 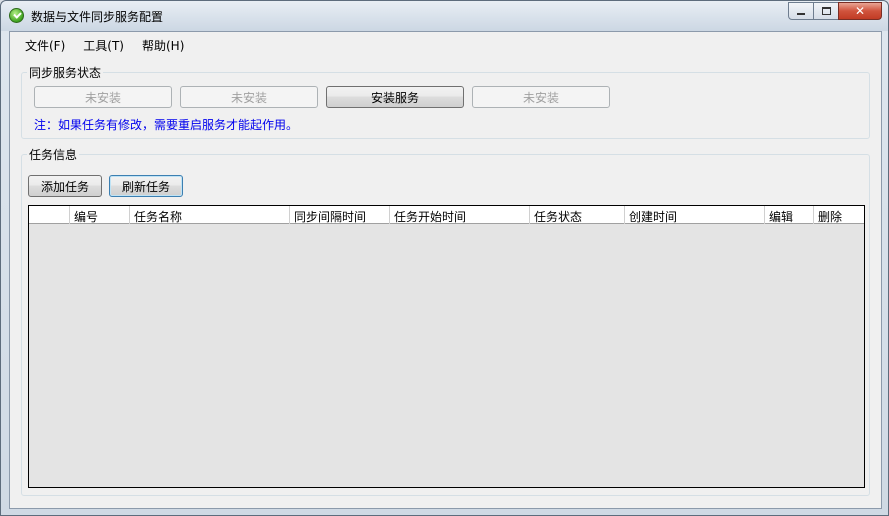 What do you see at coordinates (789, 215) in the screenshot?
I see `column-header-edit: 编辑` at bounding box center [789, 215].